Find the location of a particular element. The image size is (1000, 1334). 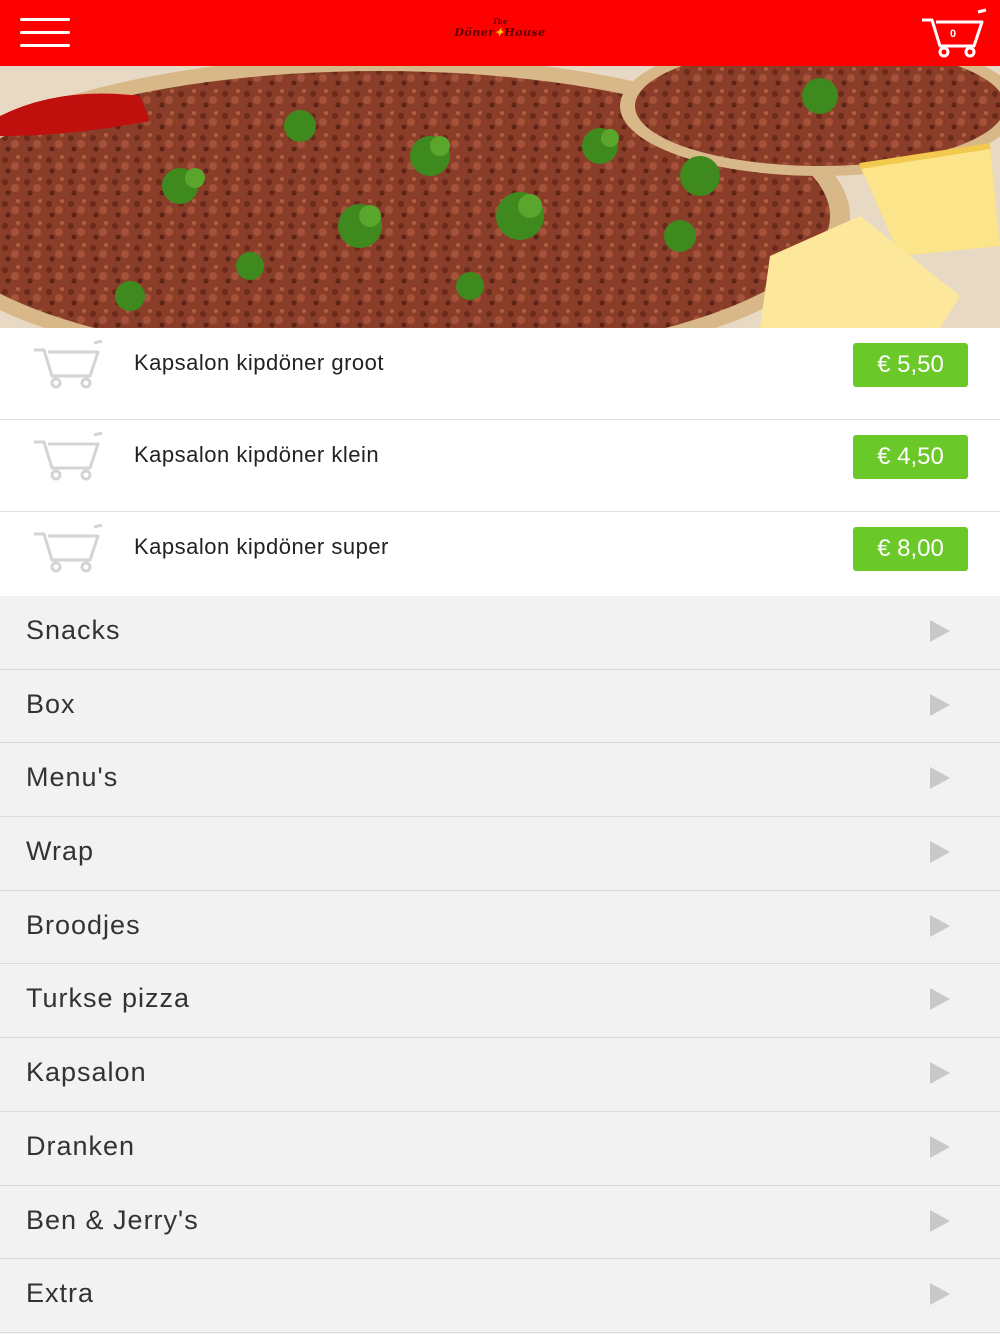

product-row: Kapsalon kipdöner super € 8,00 is located at coordinates (500, 558).